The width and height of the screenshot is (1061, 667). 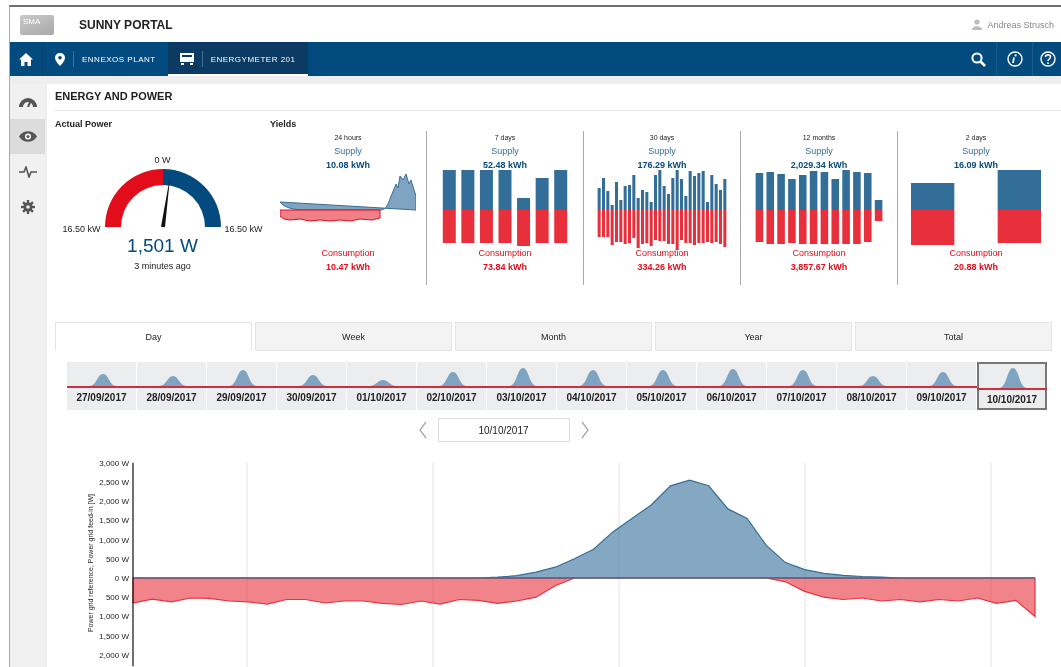 I want to click on period-tab: Week, so click(x=353, y=336).